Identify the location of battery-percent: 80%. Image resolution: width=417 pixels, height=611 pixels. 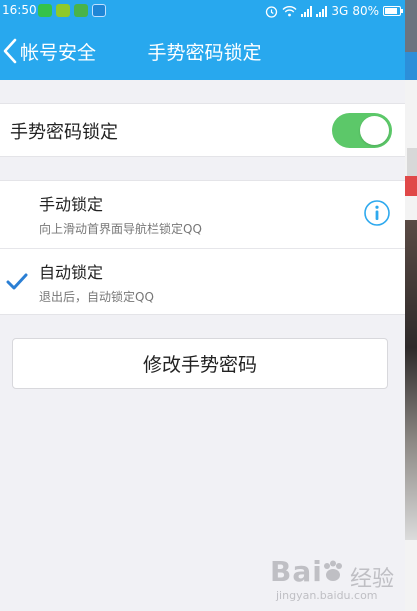
(365, 11).